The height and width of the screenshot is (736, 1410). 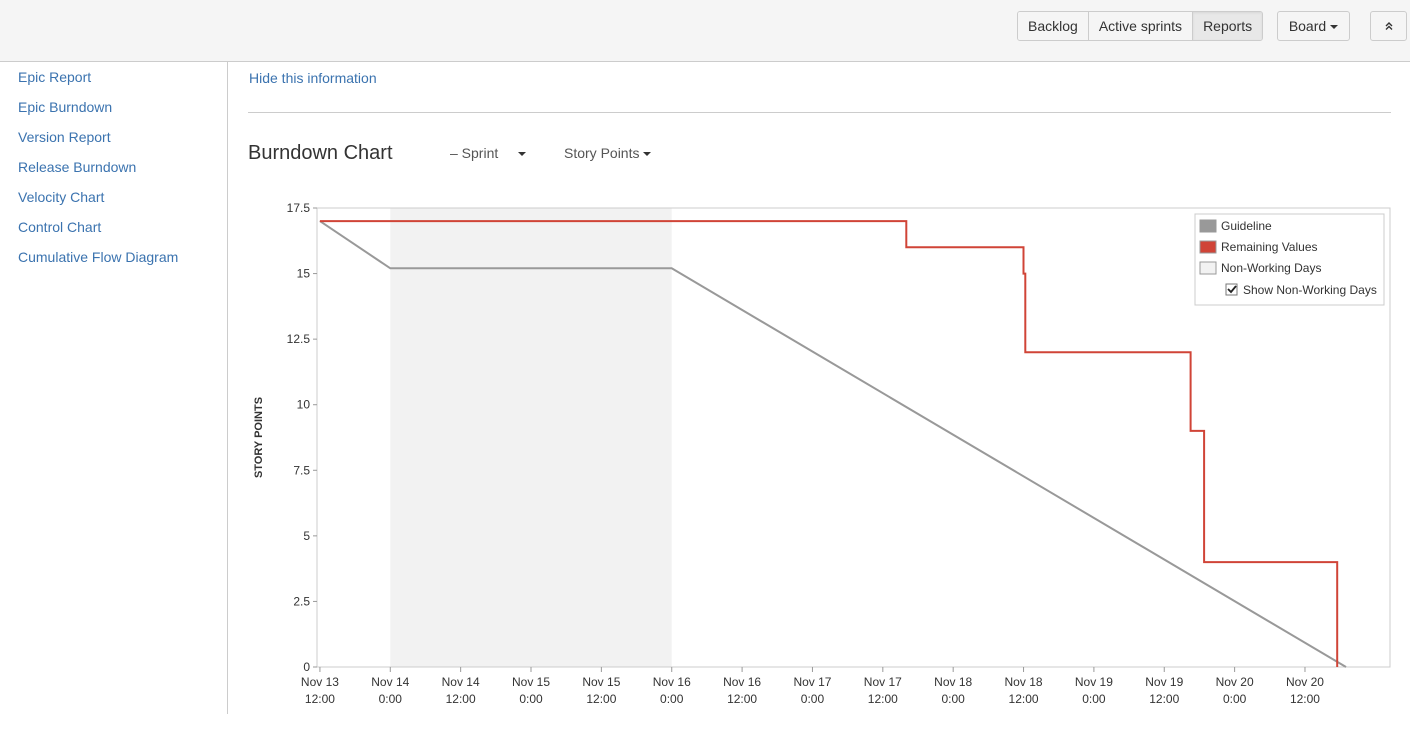 I want to click on sidebar-item-epic-report: Epic Report, so click(x=54, y=77).